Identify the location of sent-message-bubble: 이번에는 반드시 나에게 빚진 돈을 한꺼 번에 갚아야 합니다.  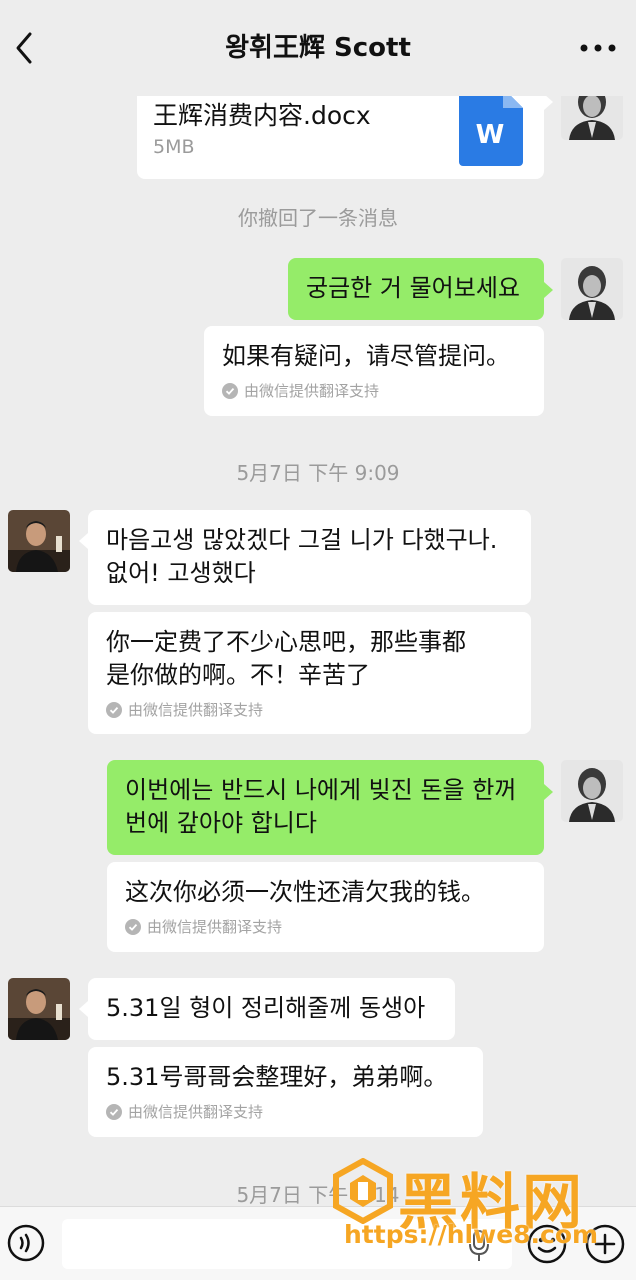
(325, 807).